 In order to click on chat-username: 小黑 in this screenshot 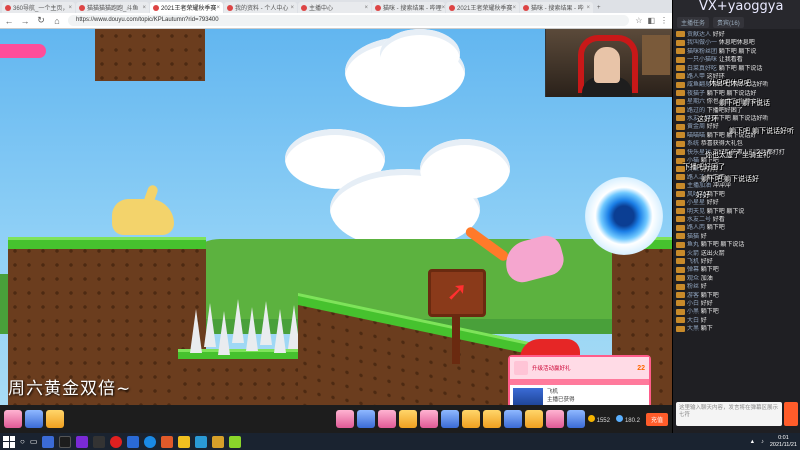, I will do `click(693, 312)`.